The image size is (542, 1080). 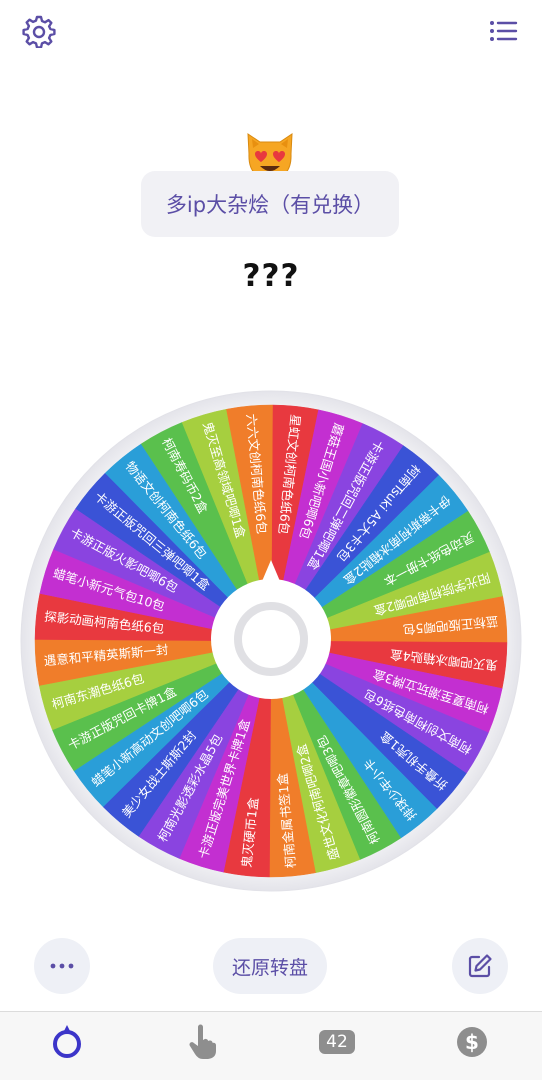 I want to click on more-button, so click(x=62, y=966).